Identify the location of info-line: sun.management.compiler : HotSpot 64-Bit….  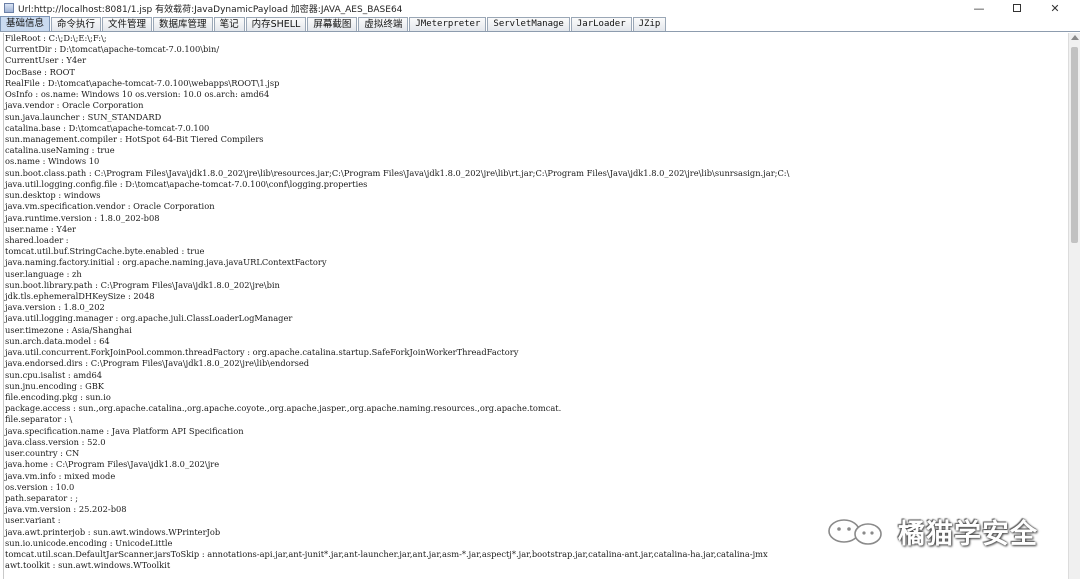
(134, 138).